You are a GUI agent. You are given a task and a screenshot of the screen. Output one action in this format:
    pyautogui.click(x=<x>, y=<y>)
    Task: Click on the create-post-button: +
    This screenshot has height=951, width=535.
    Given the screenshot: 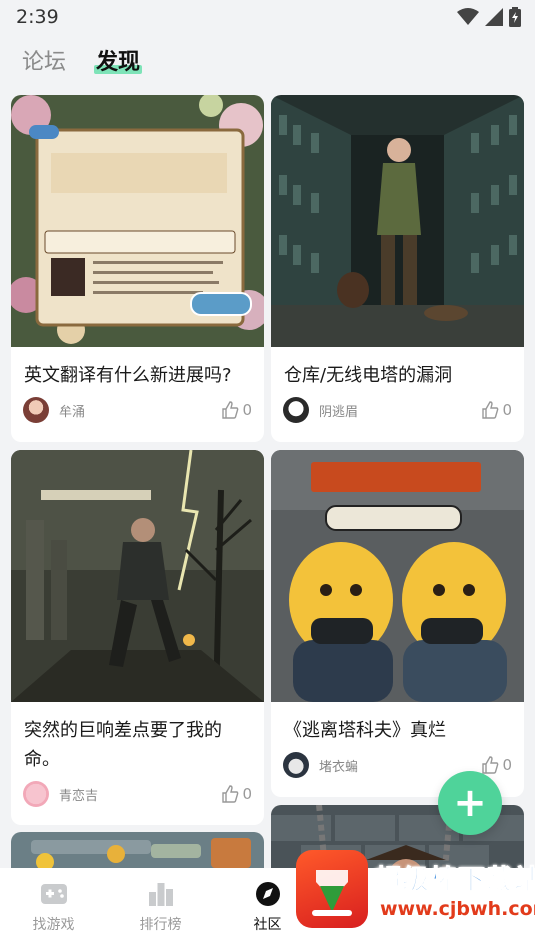 What is the action you would take?
    pyautogui.click(x=470, y=803)
    